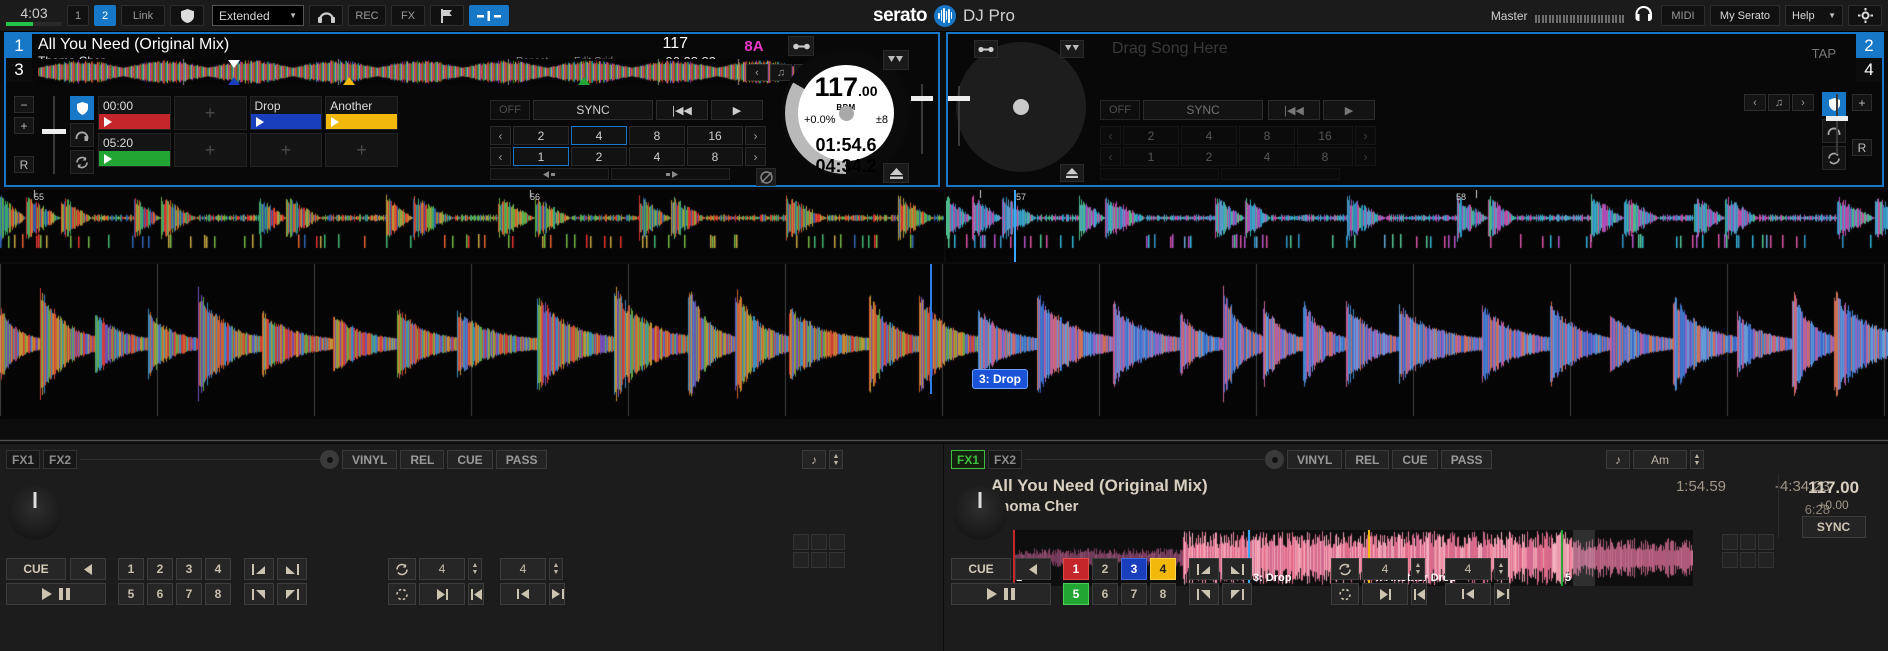 The image size is (1888, 651). What do you see at coordinates (1267, 135) in the screenshot?
I see `r-autoloop-8: 8` at bounding box center [1267, 135].